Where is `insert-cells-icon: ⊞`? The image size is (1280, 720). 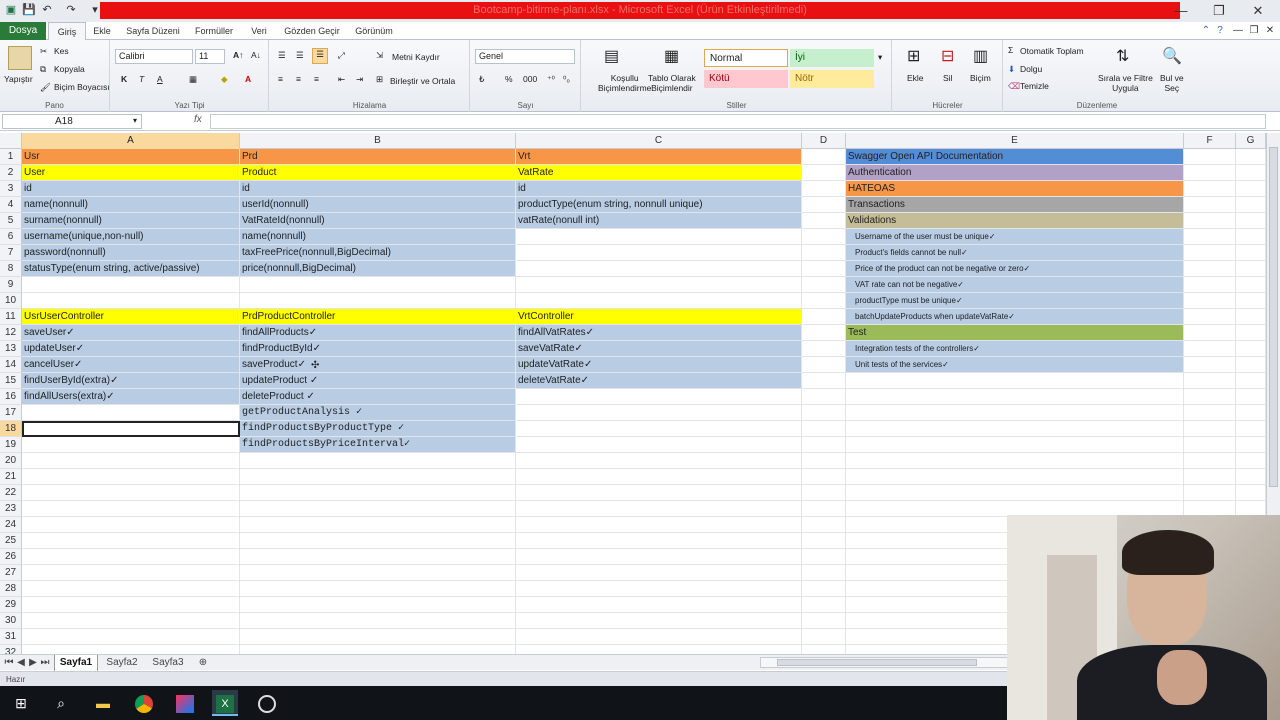
insert-cells-icon: ⊞ is located at coordinates (913, 56).